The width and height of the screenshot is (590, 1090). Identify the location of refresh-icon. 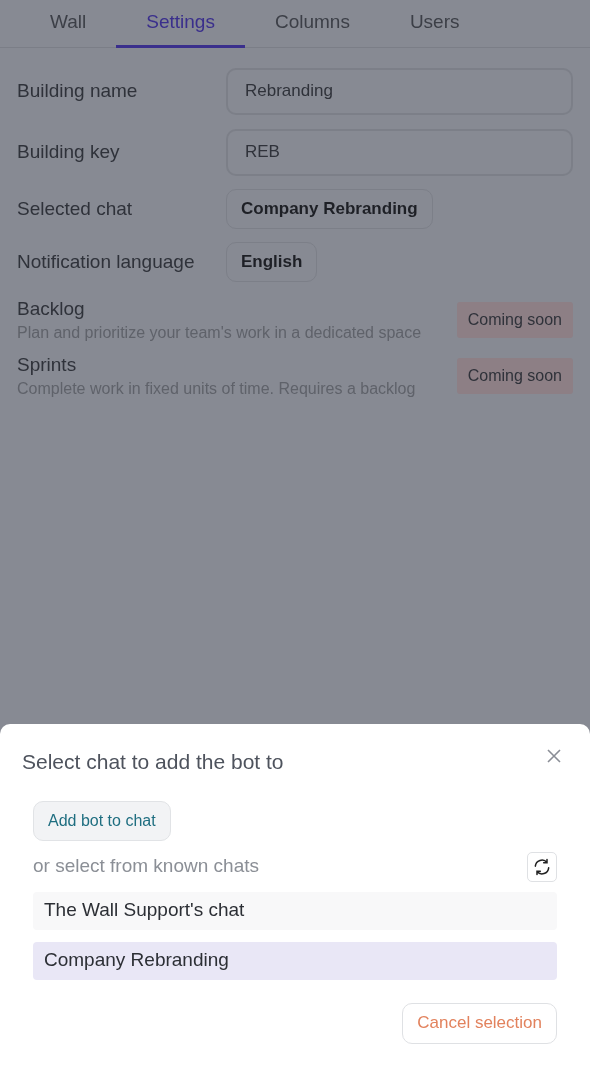
(542, 866).